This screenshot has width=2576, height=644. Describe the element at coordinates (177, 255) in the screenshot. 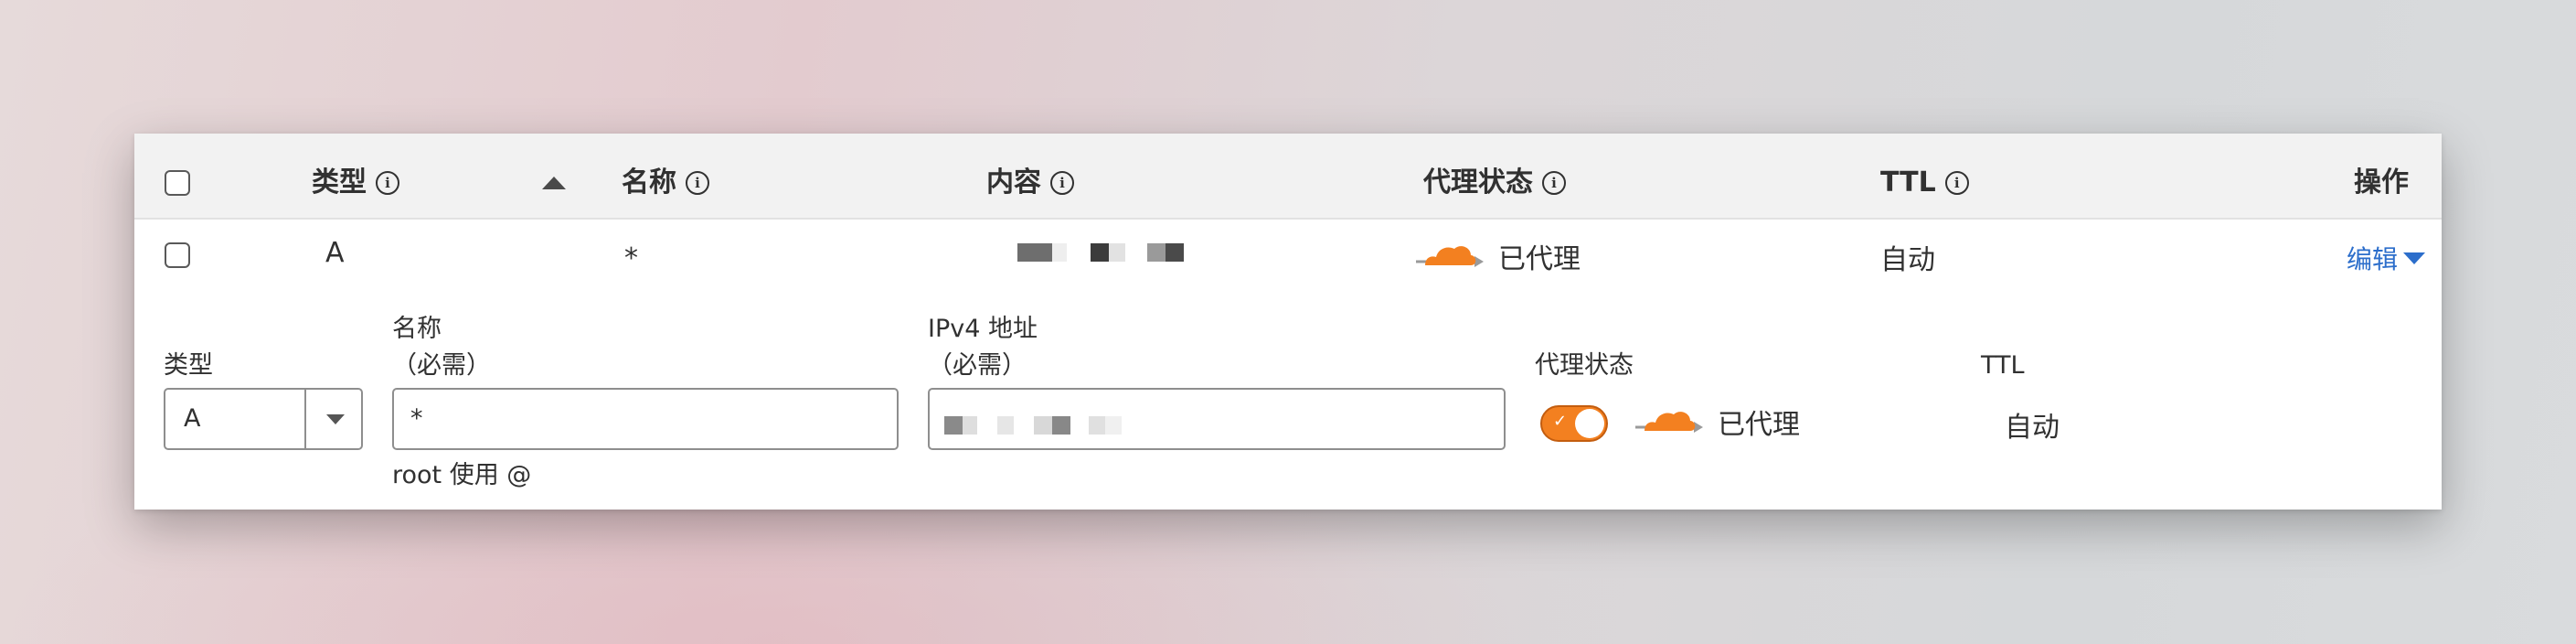

I see `row-checkbox` at that location.